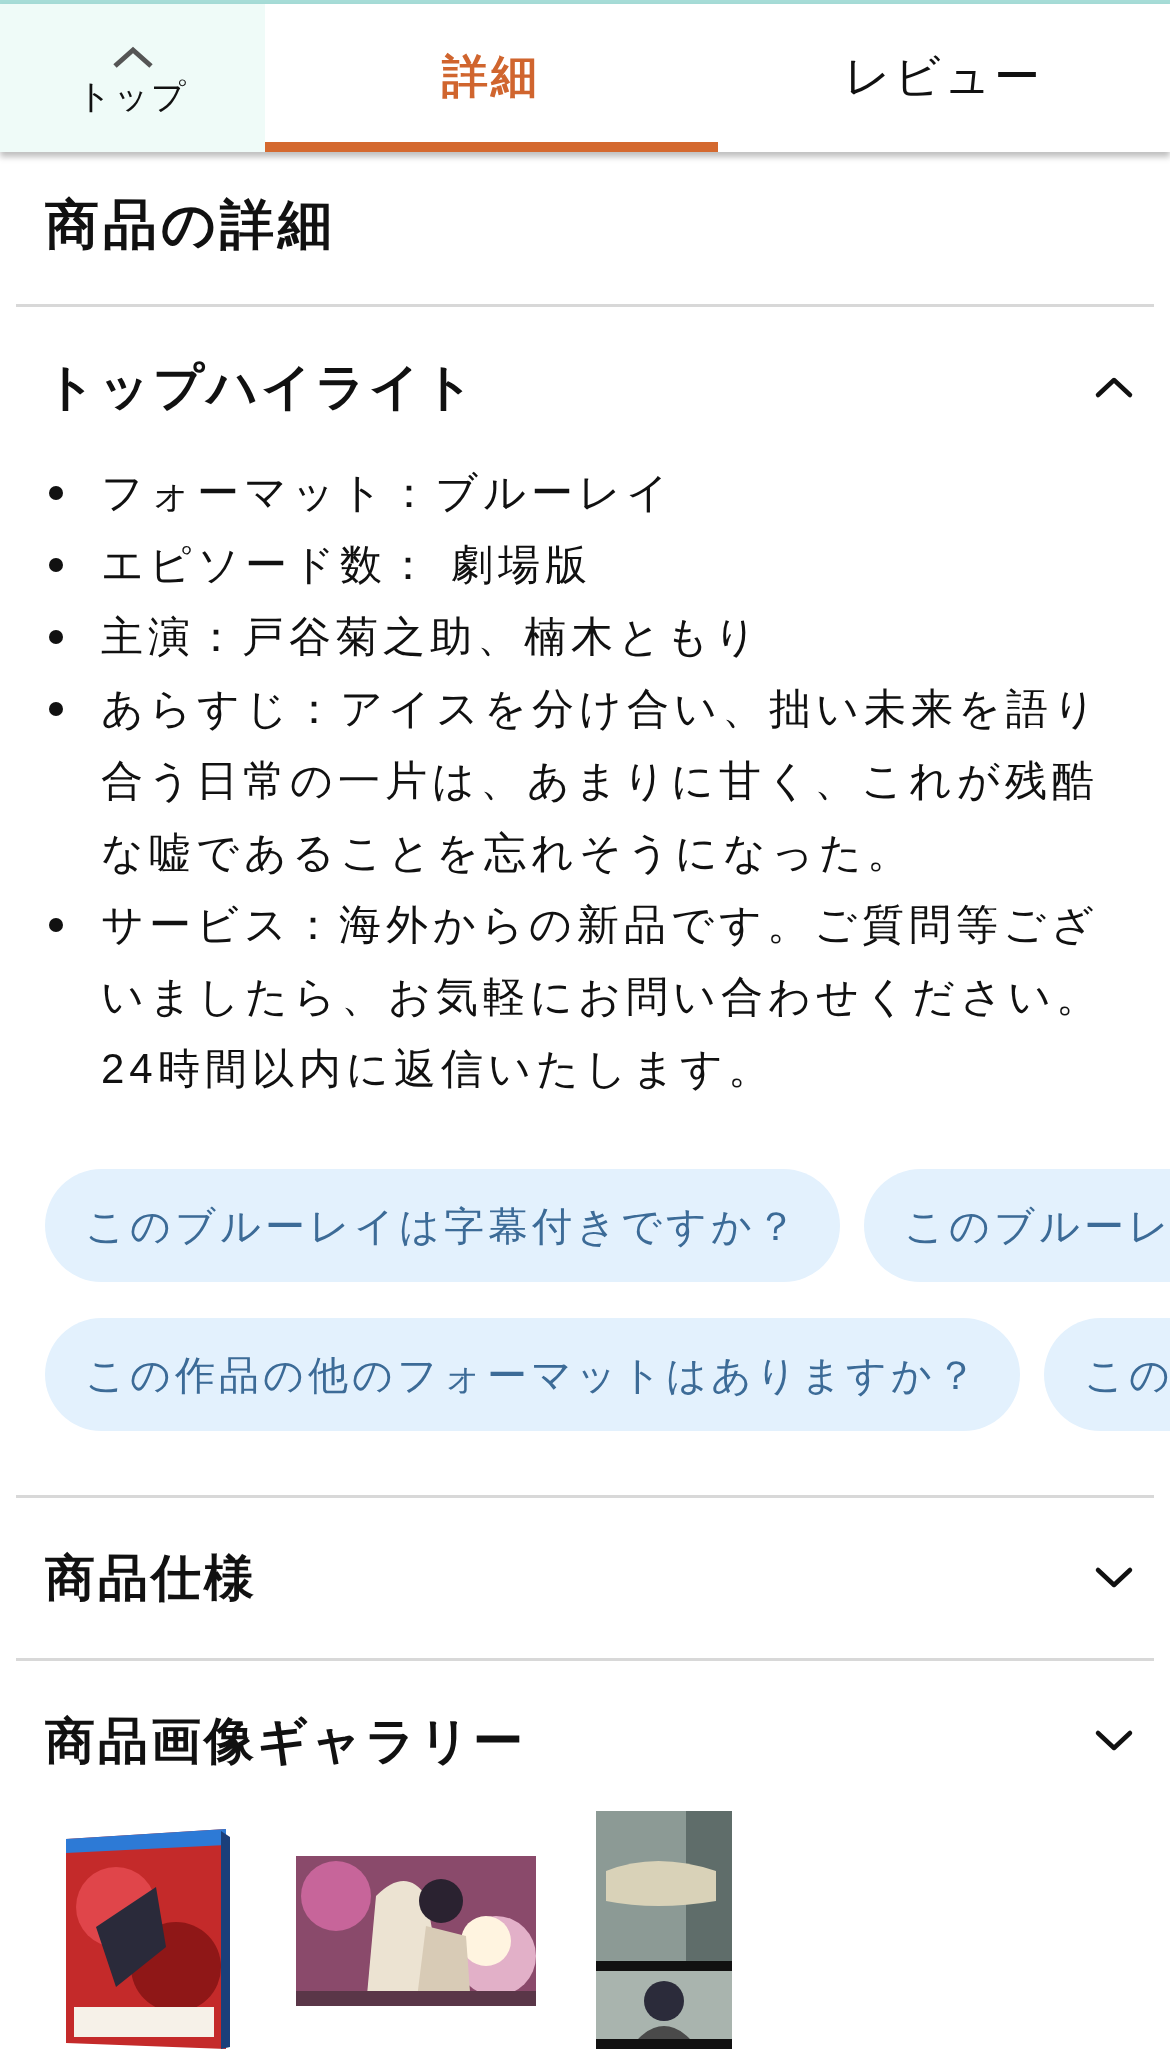 Image resolution: width=1170 pixels, height=2058 pixels. Describe the element at coordinates (532, 1374) in the screenshot. I see `question-chip: この作品の他のフォーマットはありますか？` at that location.